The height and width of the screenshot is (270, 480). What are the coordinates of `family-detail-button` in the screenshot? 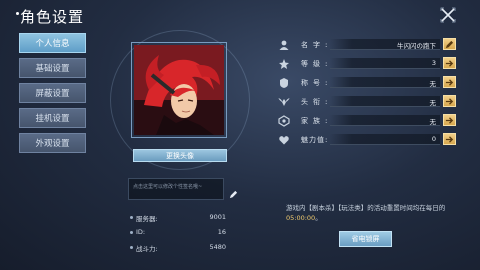 It's located at (449, 120).